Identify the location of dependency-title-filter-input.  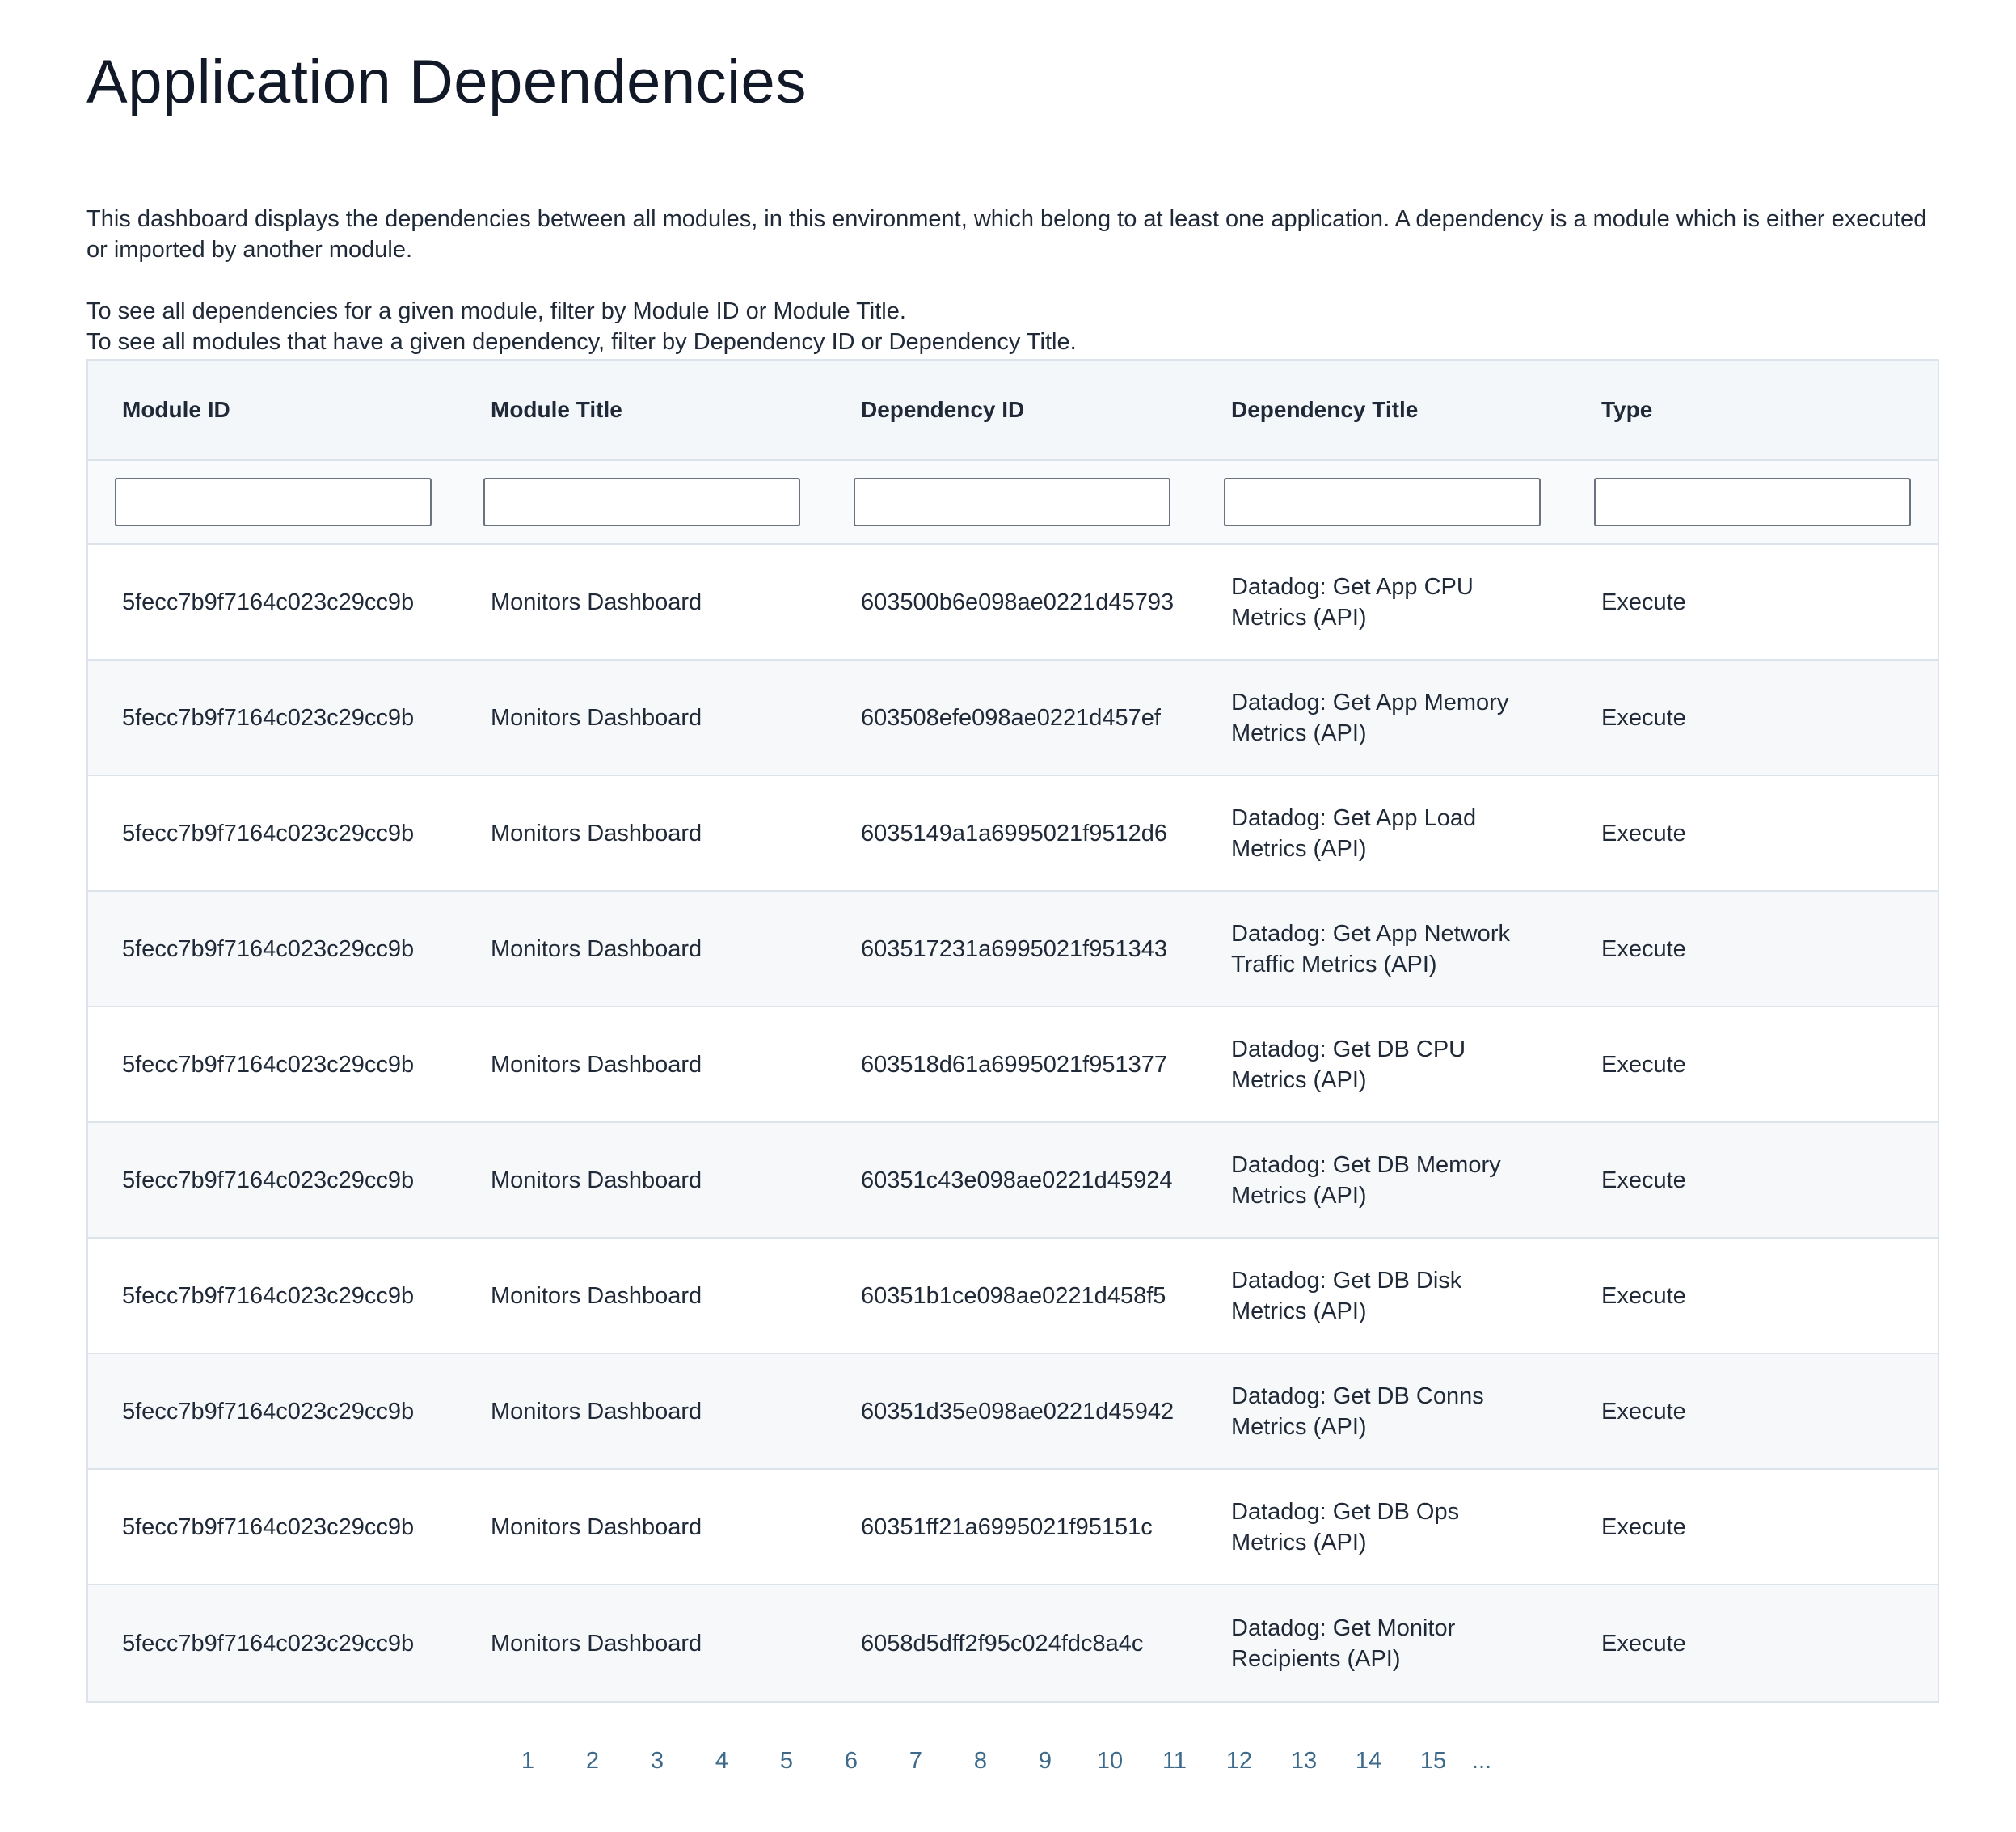
(1382, 502).